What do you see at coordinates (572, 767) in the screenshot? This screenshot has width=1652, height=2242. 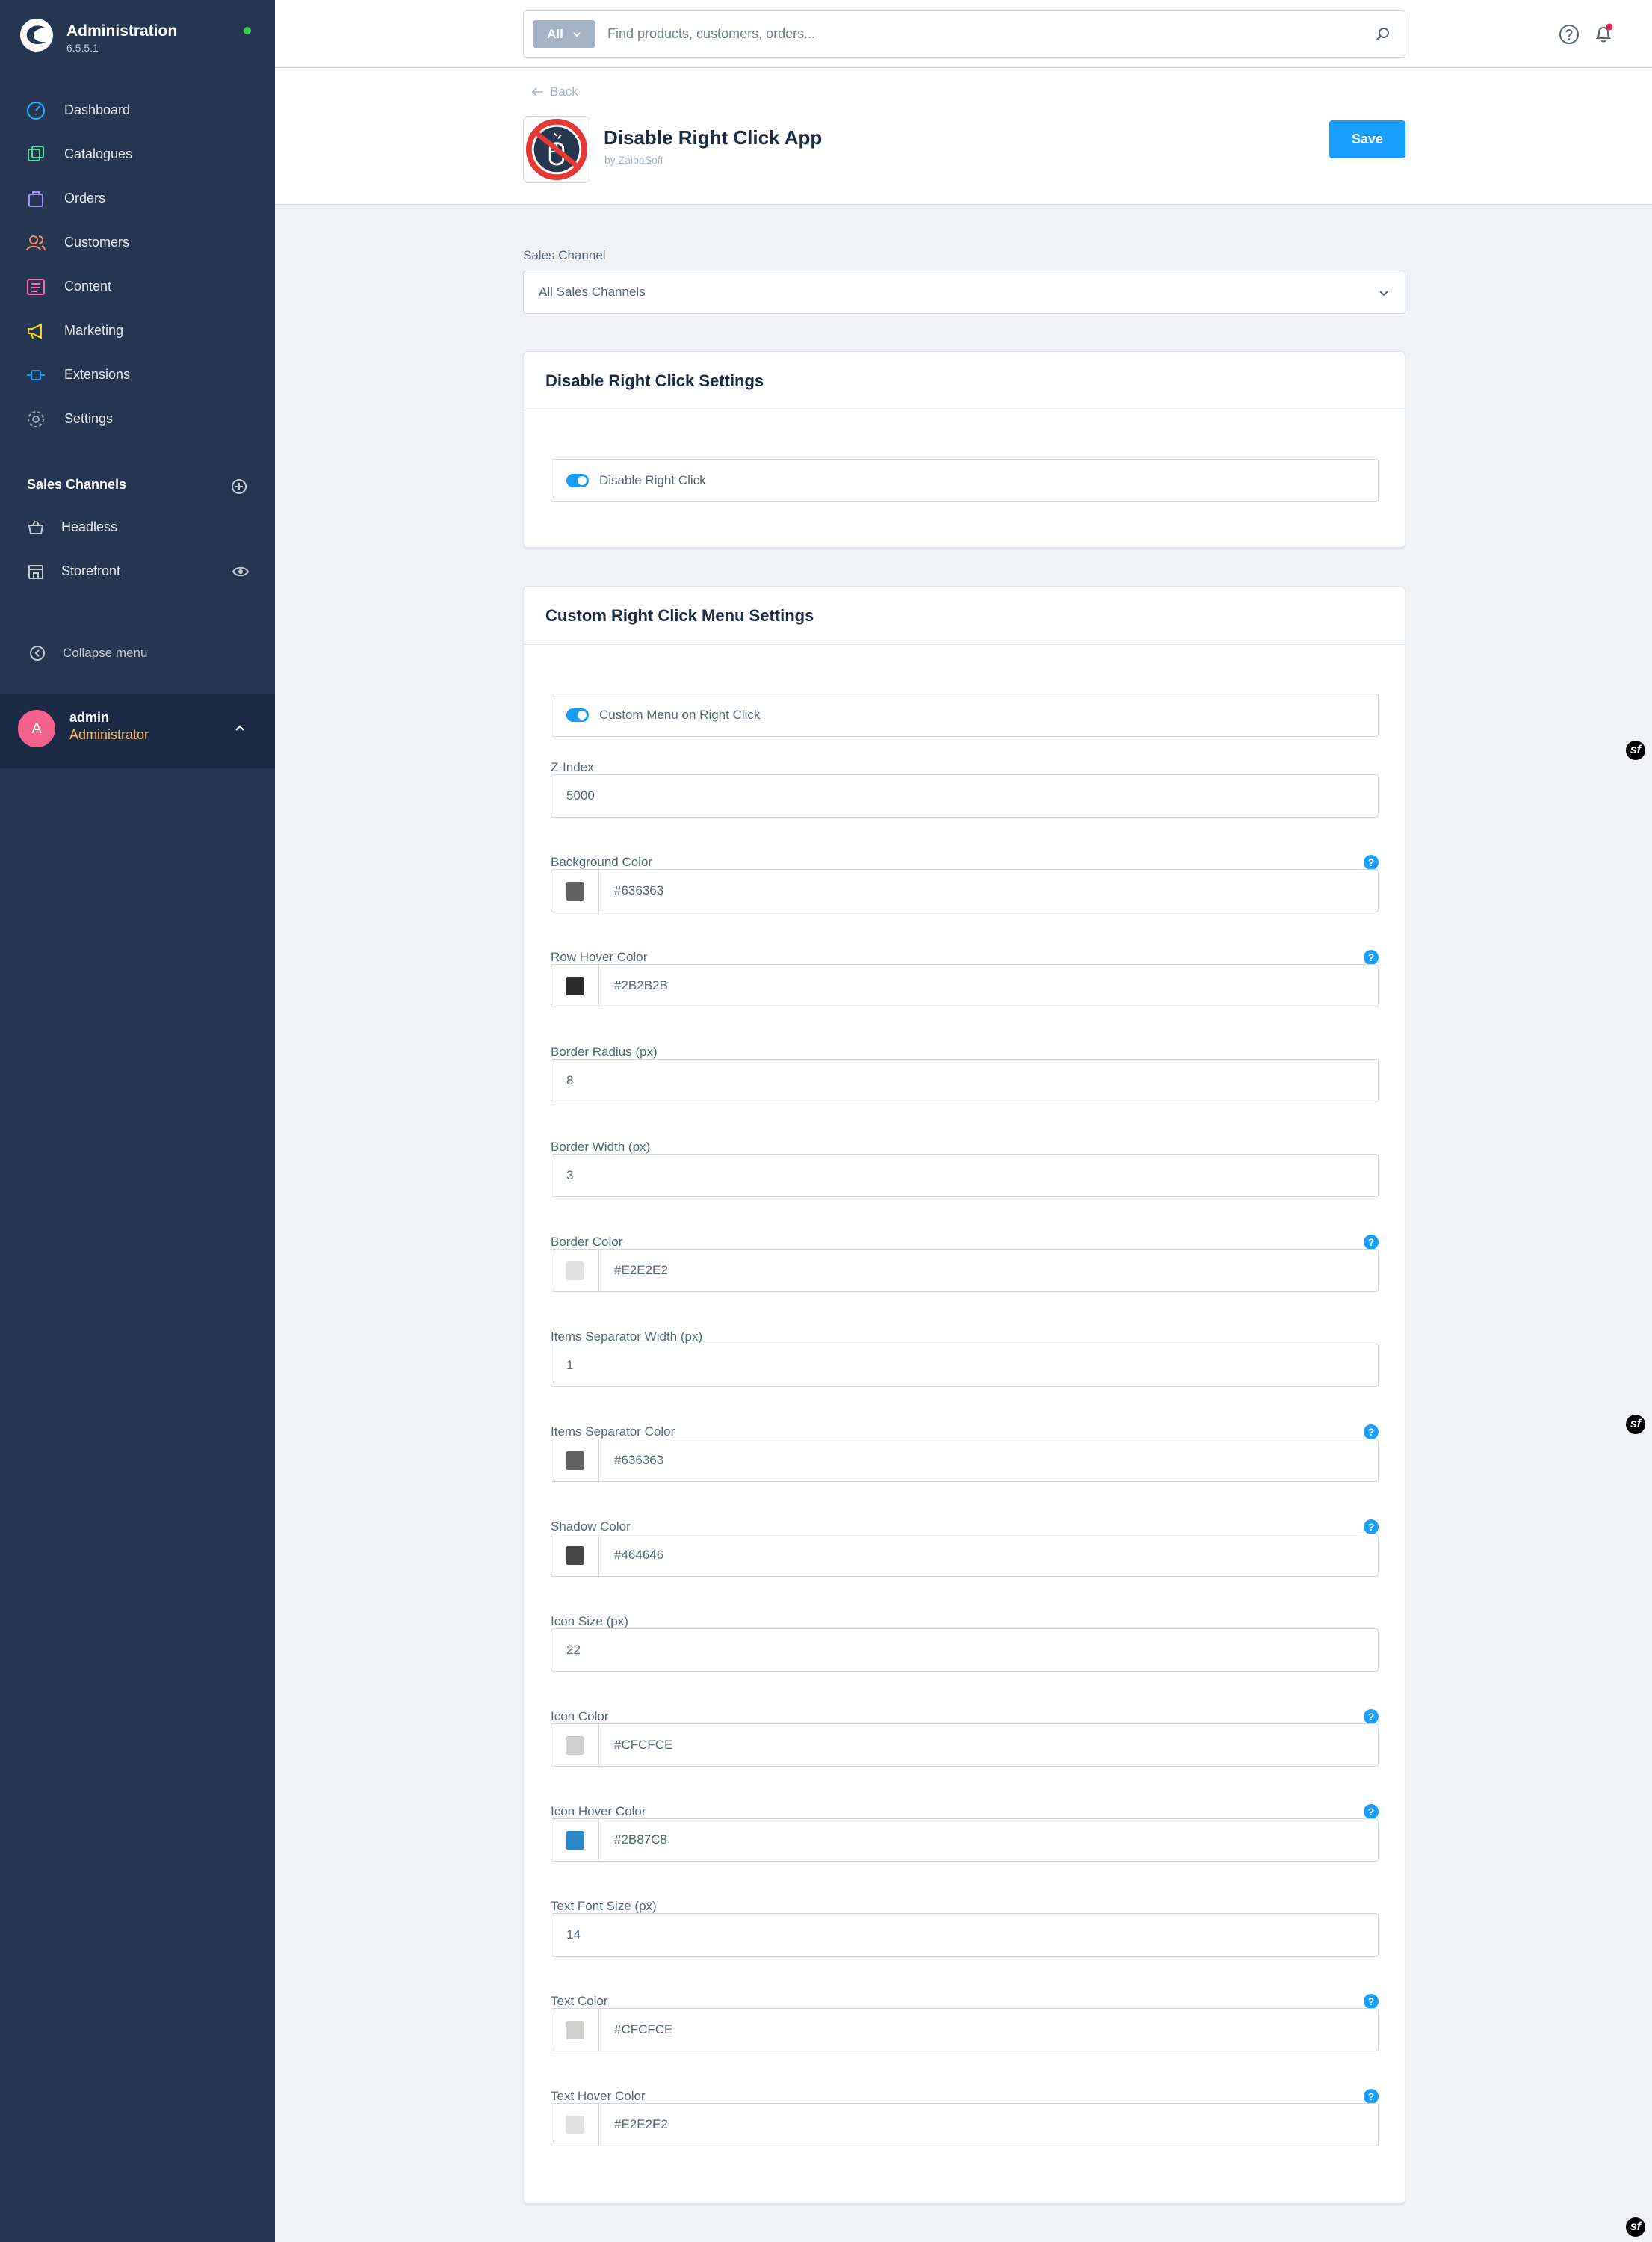 I see `field-label: Z-Index` at bounding box center [572, 767].